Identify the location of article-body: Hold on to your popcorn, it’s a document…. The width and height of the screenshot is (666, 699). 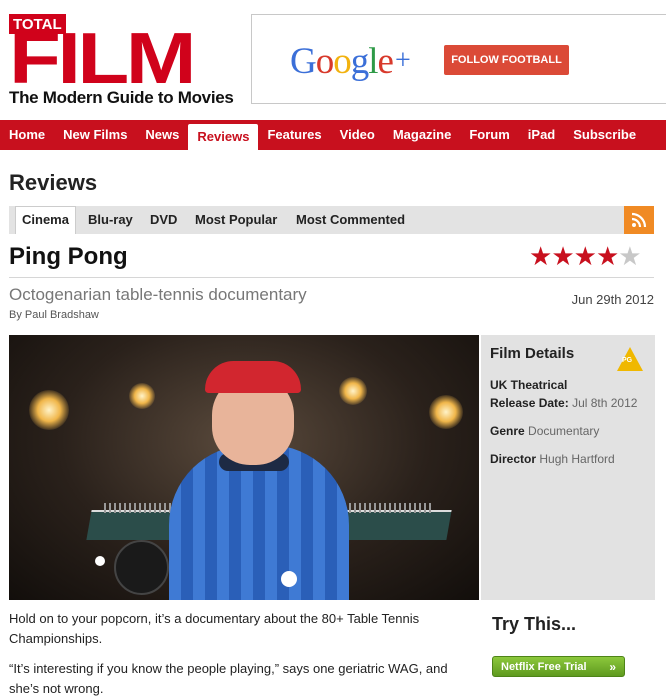
(239, 654).